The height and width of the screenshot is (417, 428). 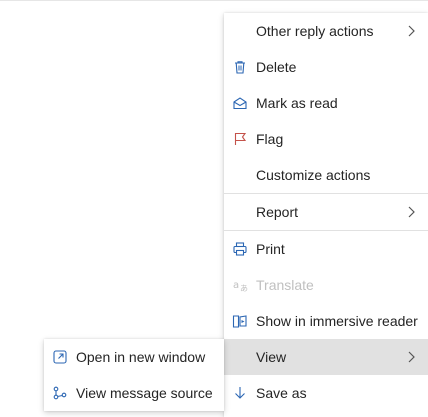 What do you see at coordinates (144, 393) in the screenshot?
I see `menu-item-label: View message source` at bounding box center [144, 393].